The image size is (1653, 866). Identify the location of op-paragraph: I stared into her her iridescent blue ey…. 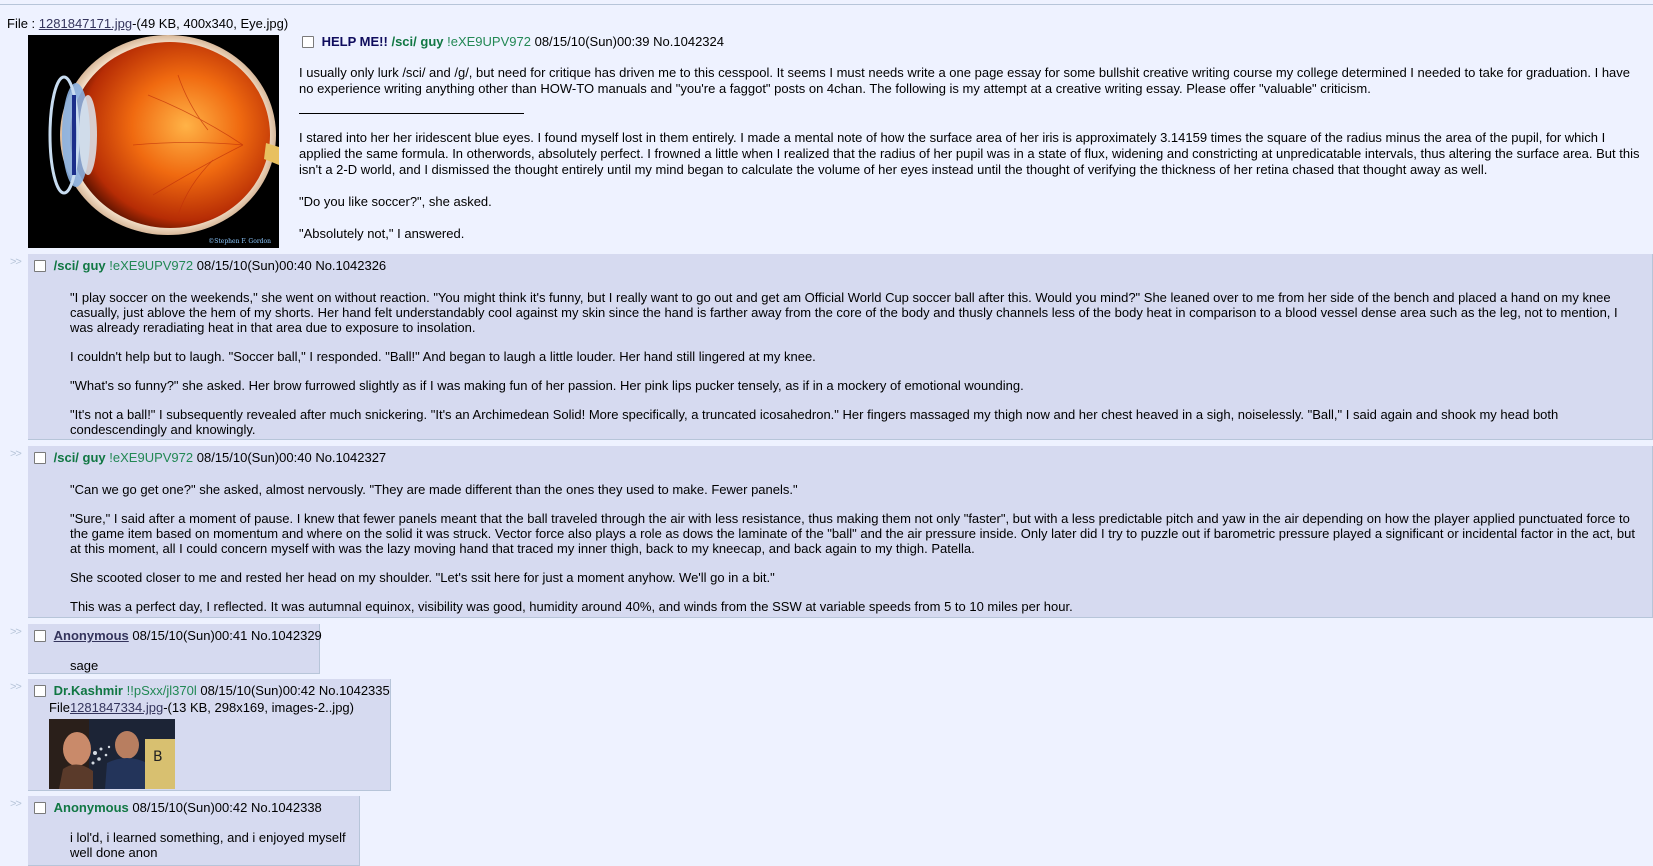
(969, 153).